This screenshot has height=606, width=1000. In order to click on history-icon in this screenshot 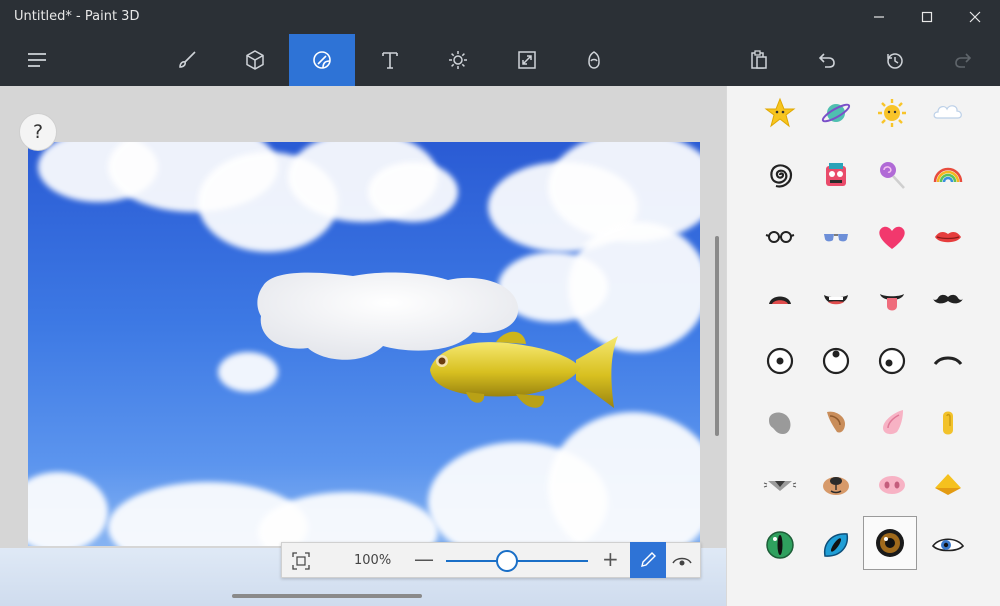, I will do `click(895, 61)`.